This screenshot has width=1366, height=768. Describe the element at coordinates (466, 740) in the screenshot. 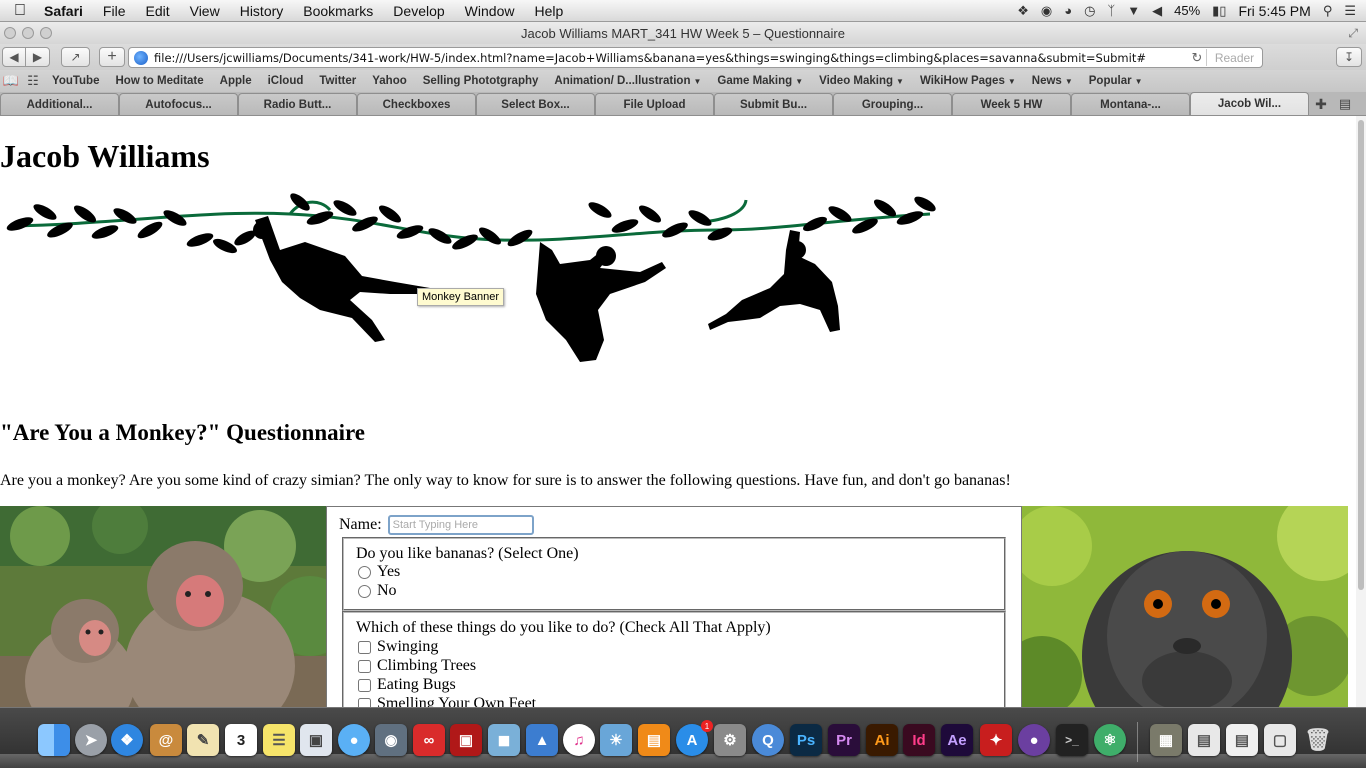

I see `photo-booth-icon: ▣` at that location.